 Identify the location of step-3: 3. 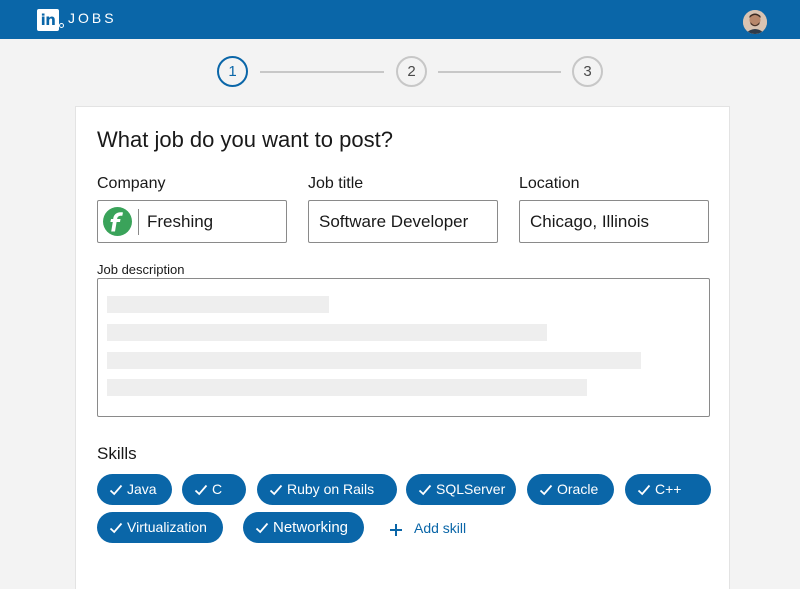
(587, 71).